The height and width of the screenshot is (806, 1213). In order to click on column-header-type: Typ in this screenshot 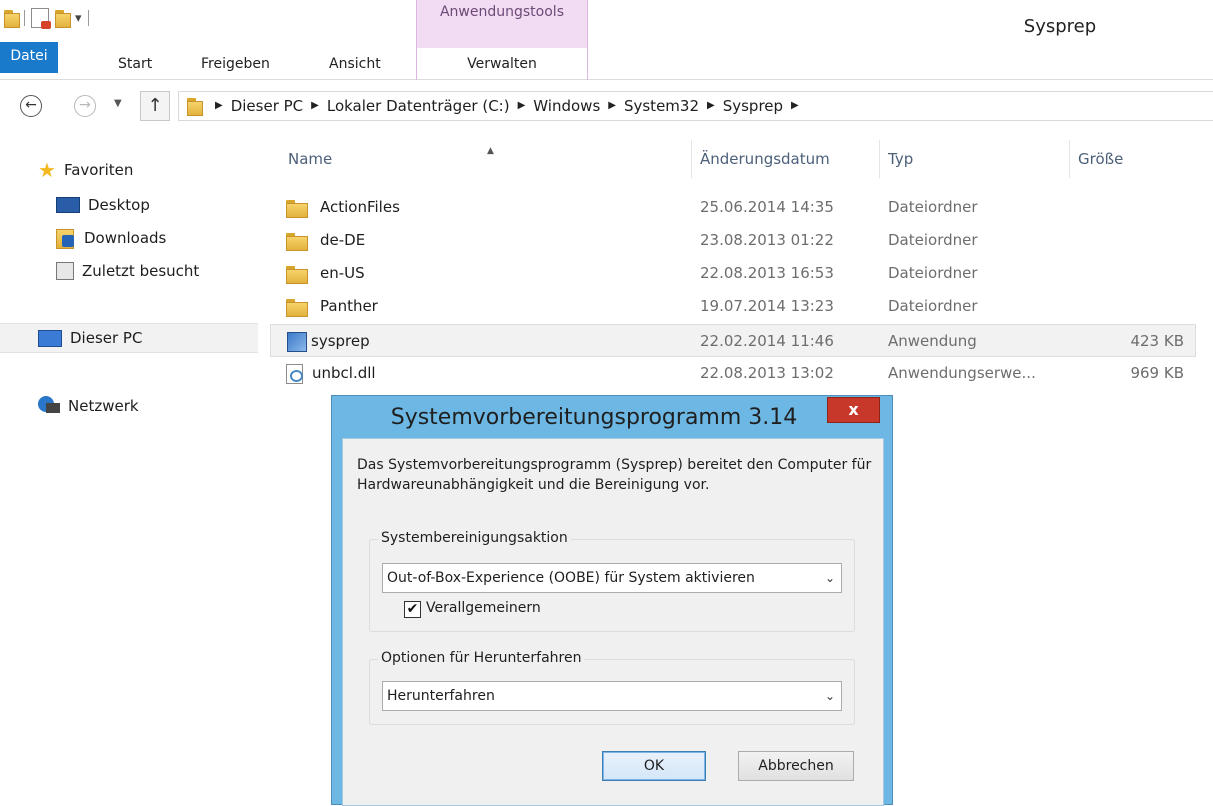, I will do `click(975, 159)`.